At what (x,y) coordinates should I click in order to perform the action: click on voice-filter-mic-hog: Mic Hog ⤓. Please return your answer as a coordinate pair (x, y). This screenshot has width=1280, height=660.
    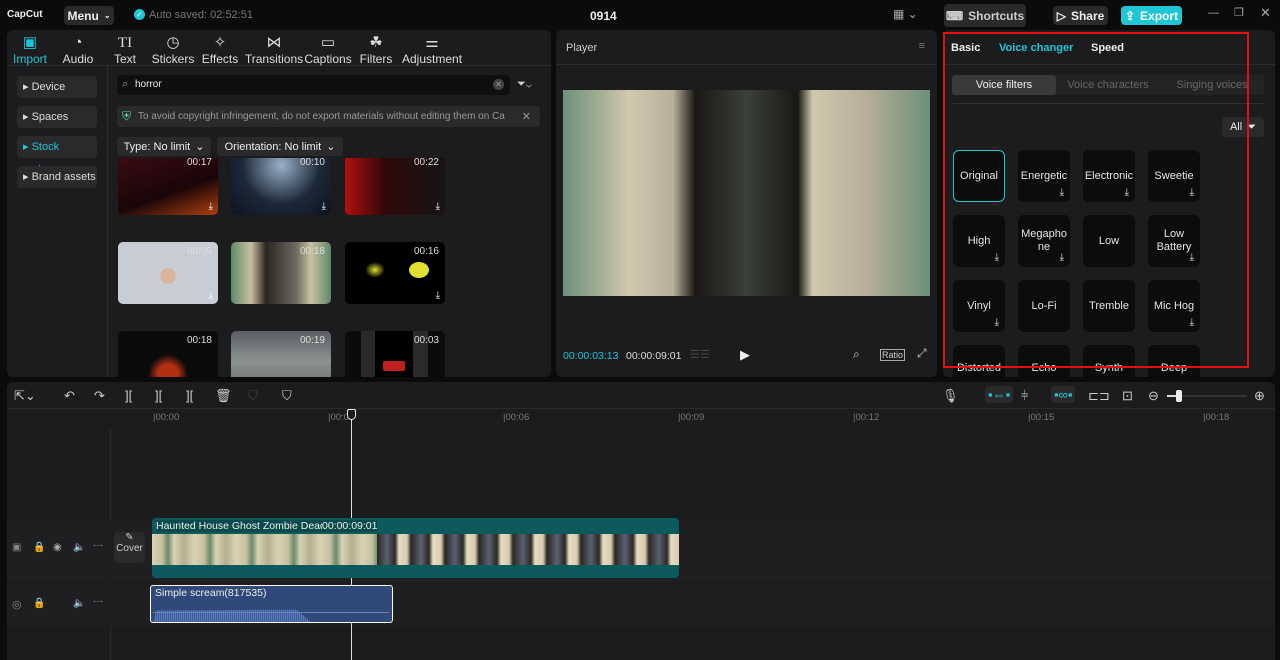
    Looking at the image, I should click on (1174, 306).